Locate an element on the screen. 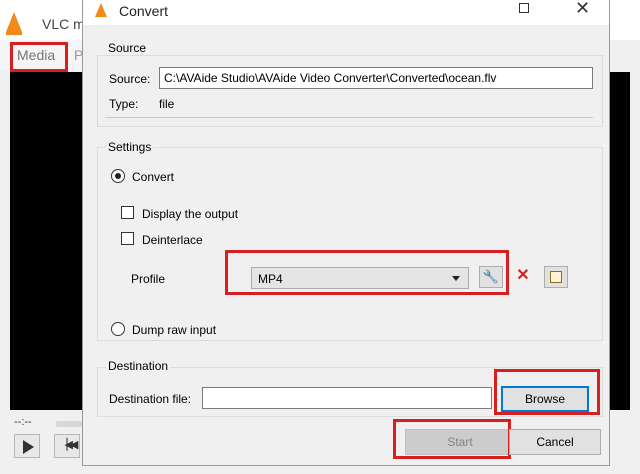 Image resolution: width=640 pixels, height=474 pixels. close-icon: ✕ is located at coordinates (582, 9).